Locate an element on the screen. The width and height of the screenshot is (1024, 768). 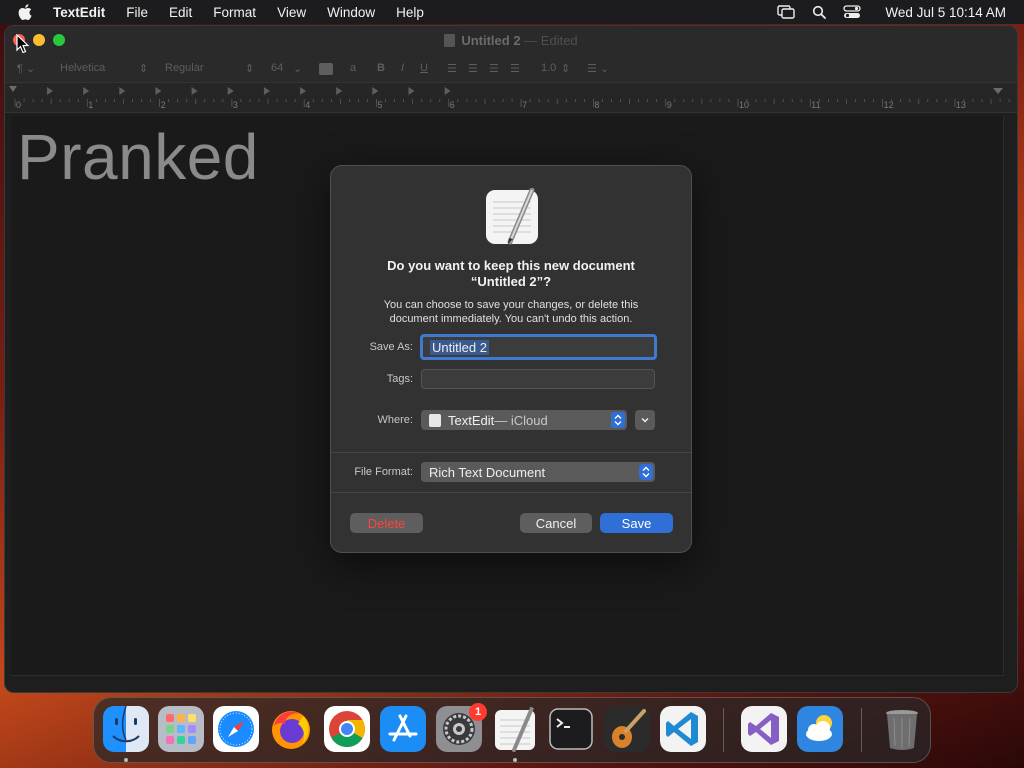
file-format-value: Rich Text Document is located at coordinates (487, 472).